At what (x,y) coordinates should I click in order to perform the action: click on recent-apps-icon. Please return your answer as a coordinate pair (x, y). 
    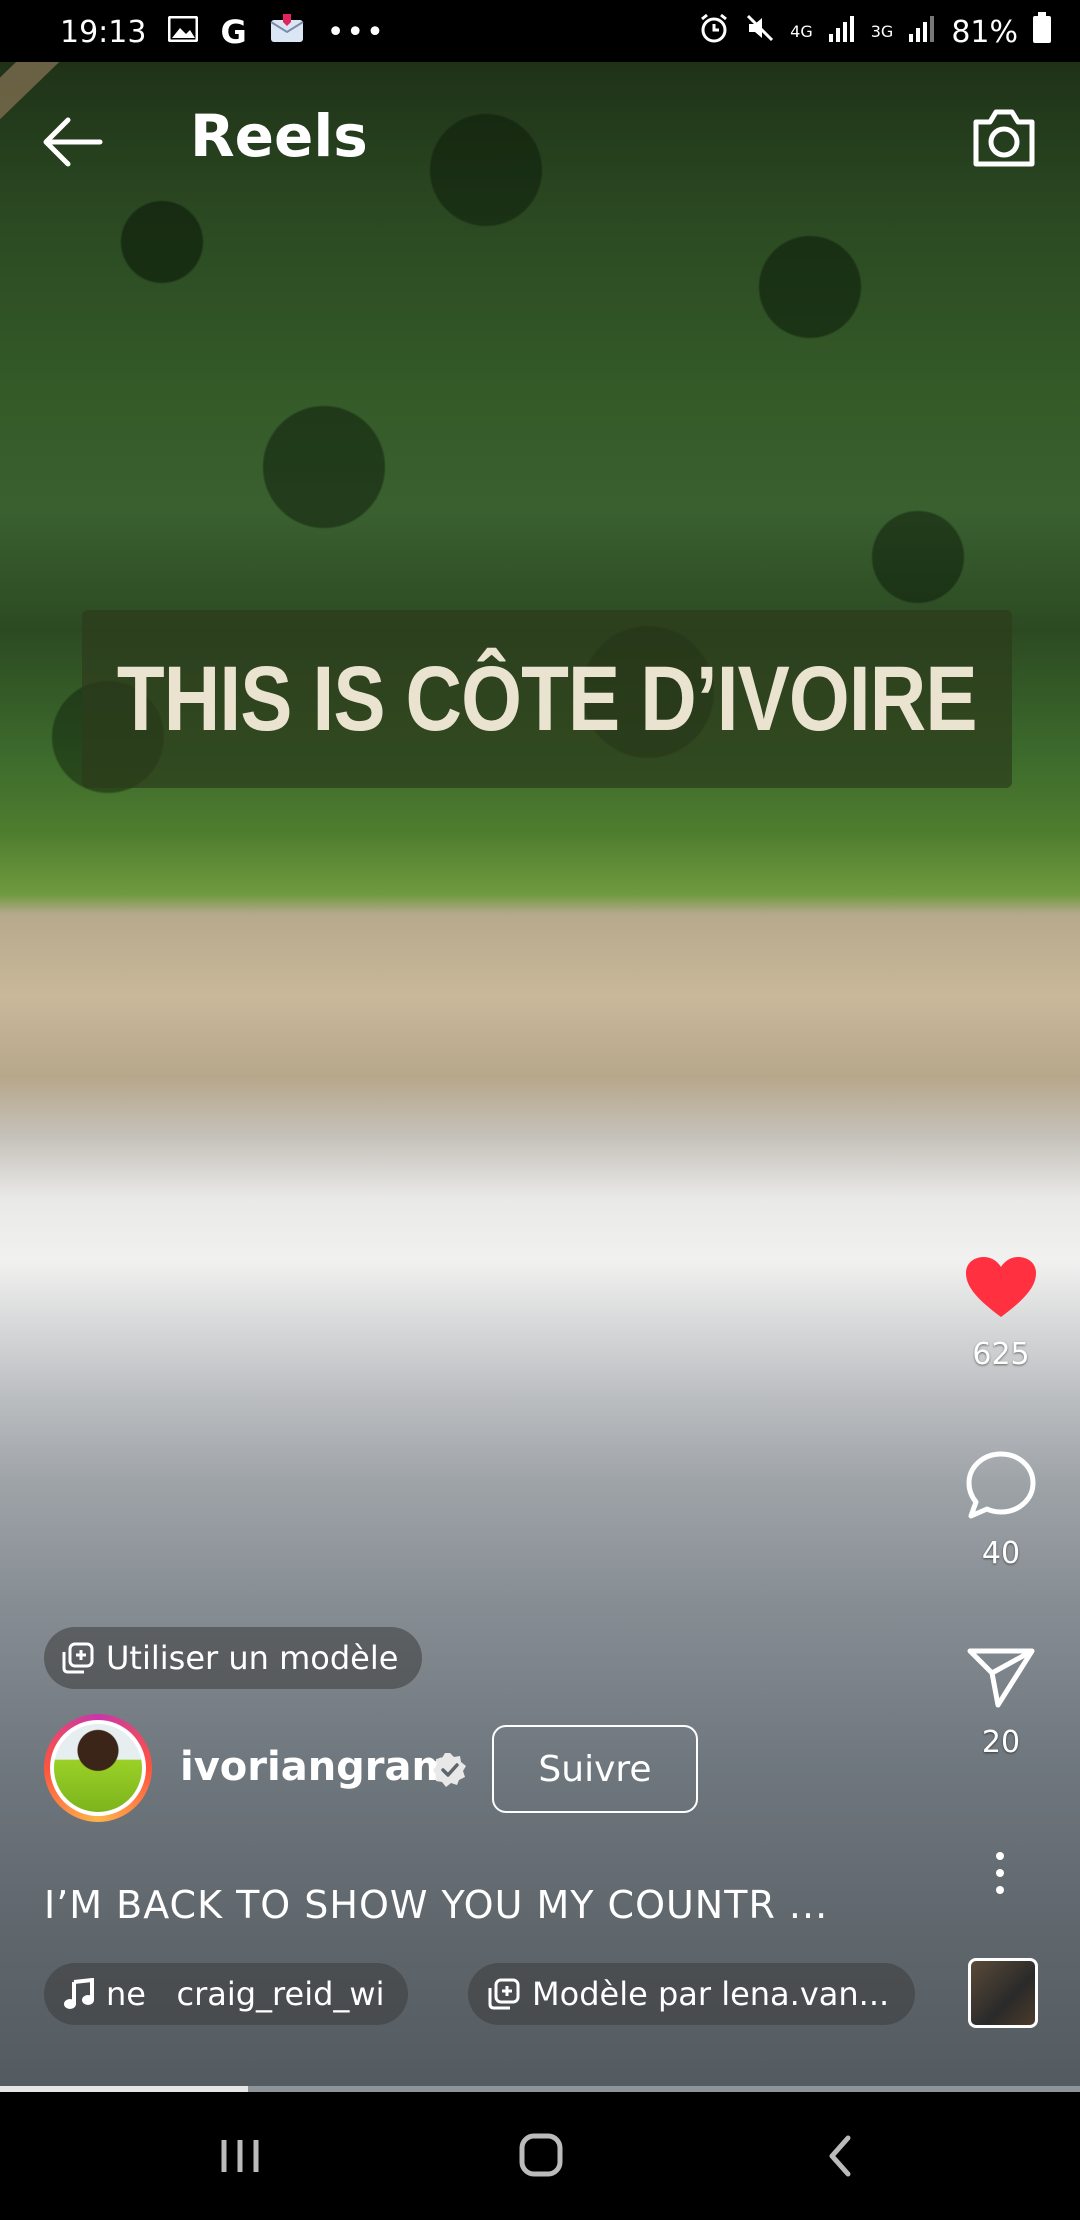
    Looking at the image, I should click on (240, 2156).